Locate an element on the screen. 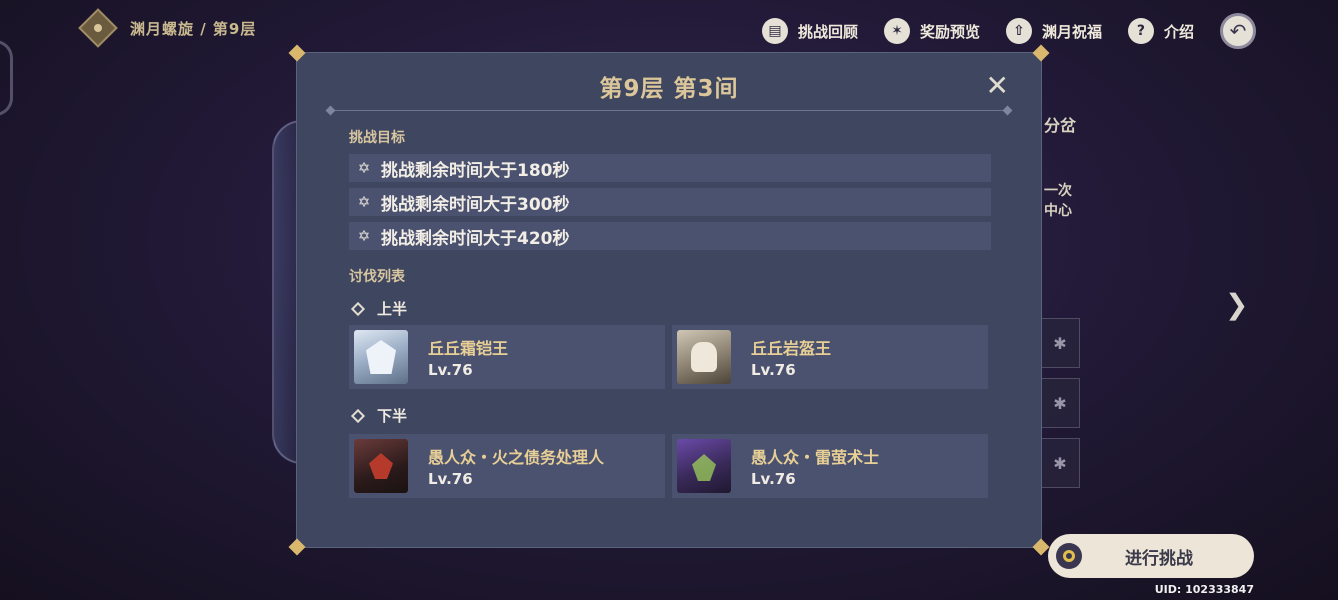  enemy-list-heading: 讨伐列表 is located at coordinates (377, 277).